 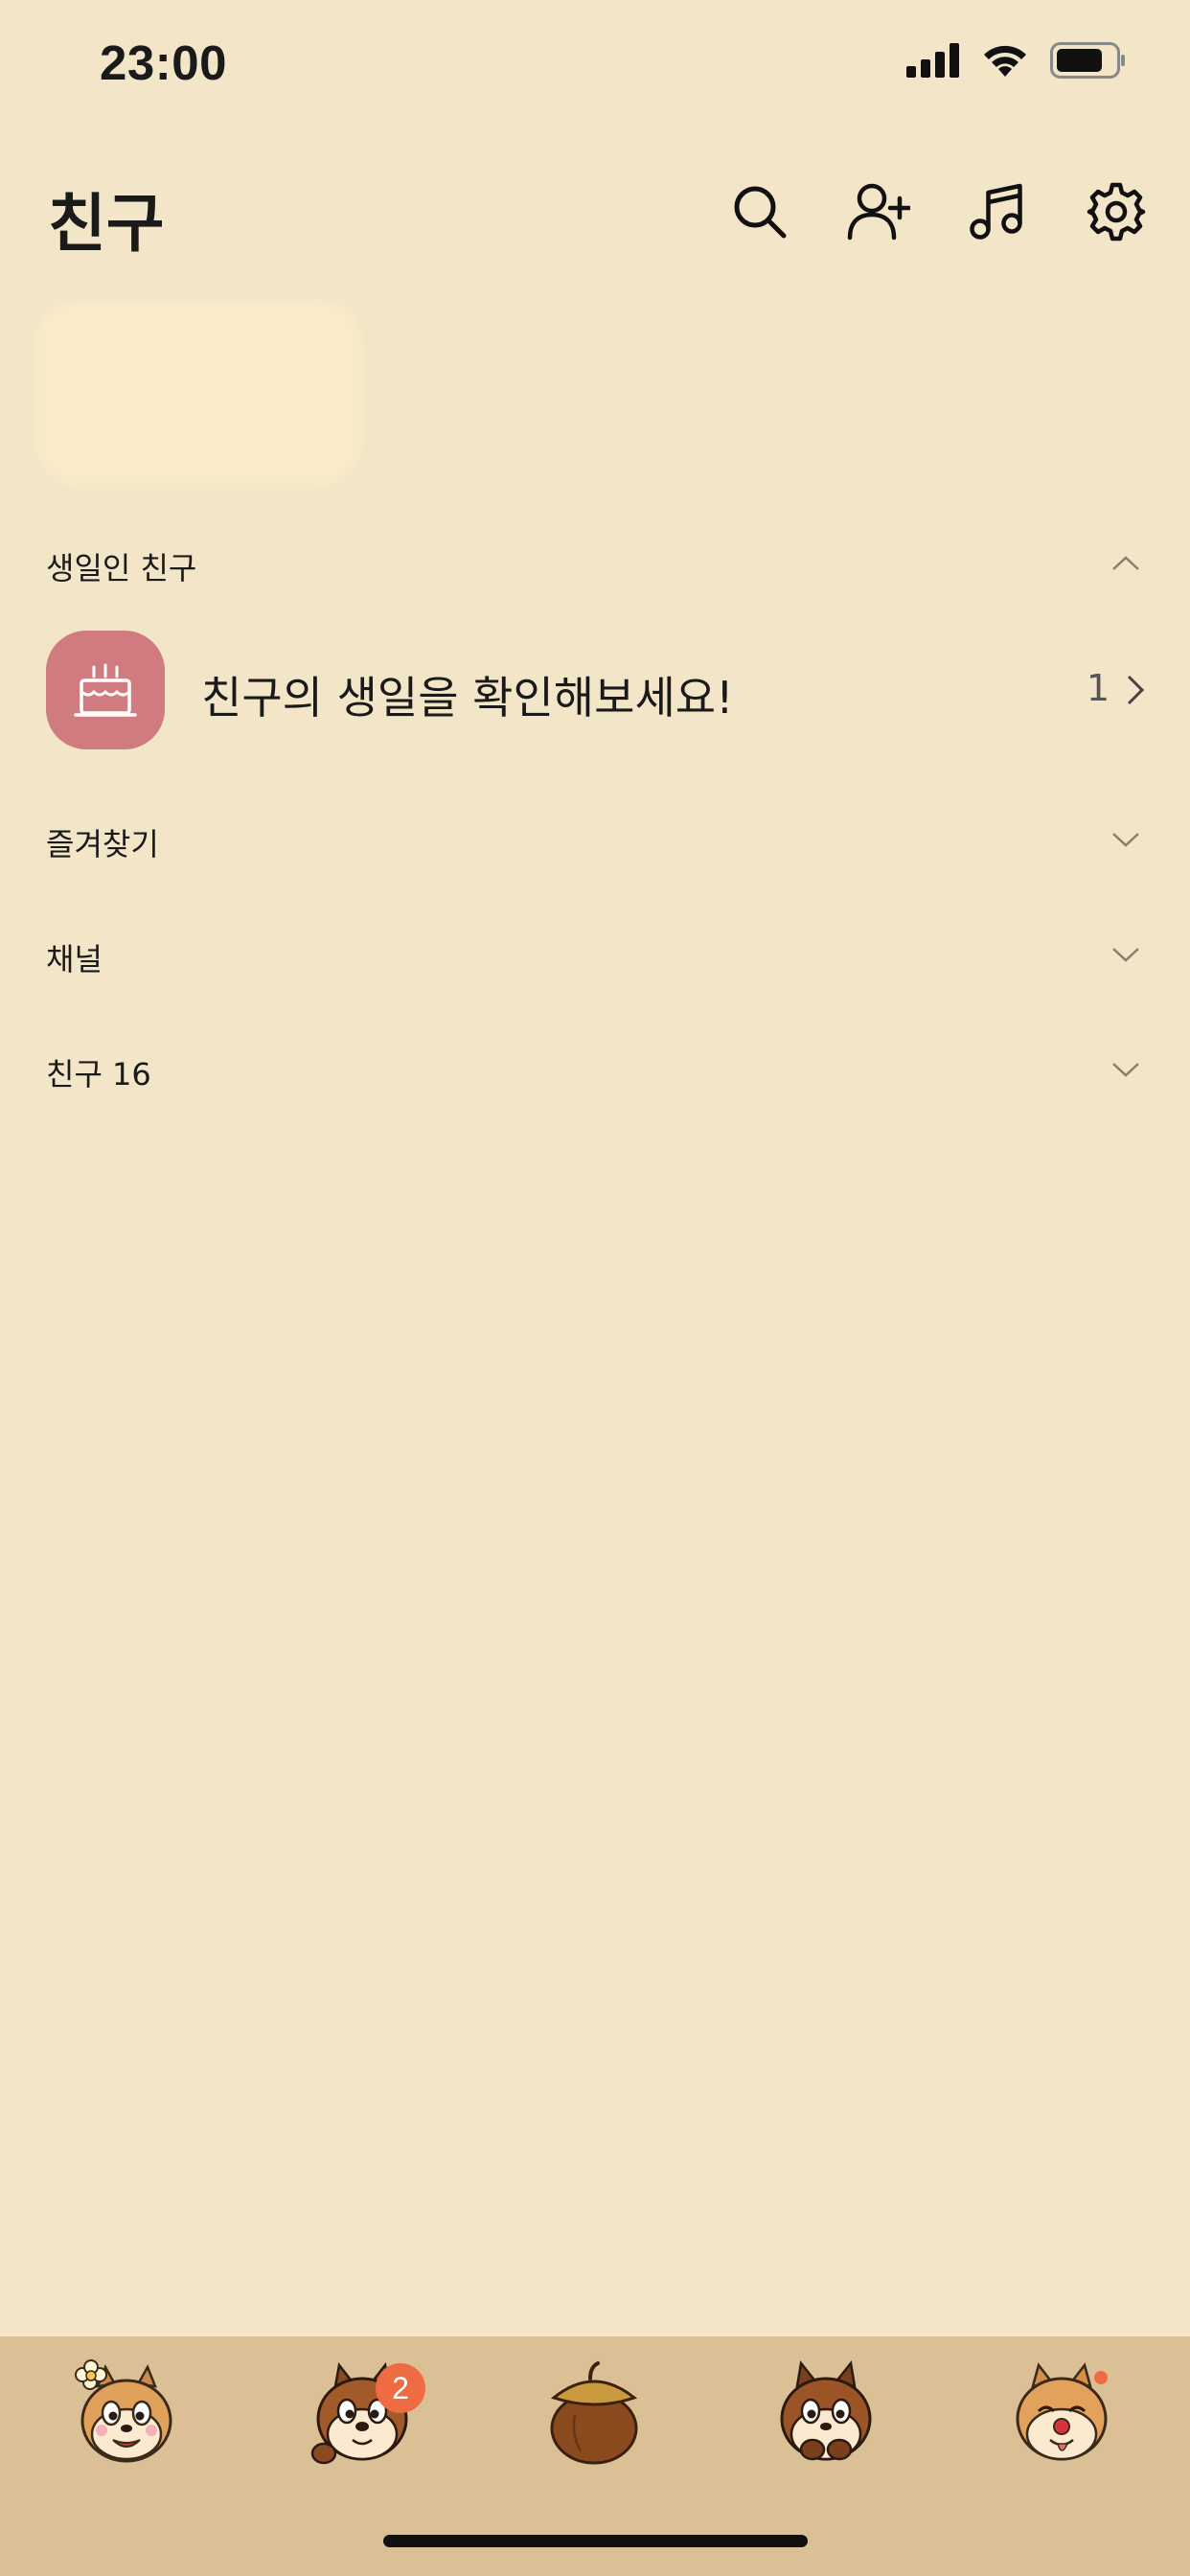 What do you see at coordinates (938, 211) in the screenshot?
I see `header-actions` at bounding box center [938, 211].